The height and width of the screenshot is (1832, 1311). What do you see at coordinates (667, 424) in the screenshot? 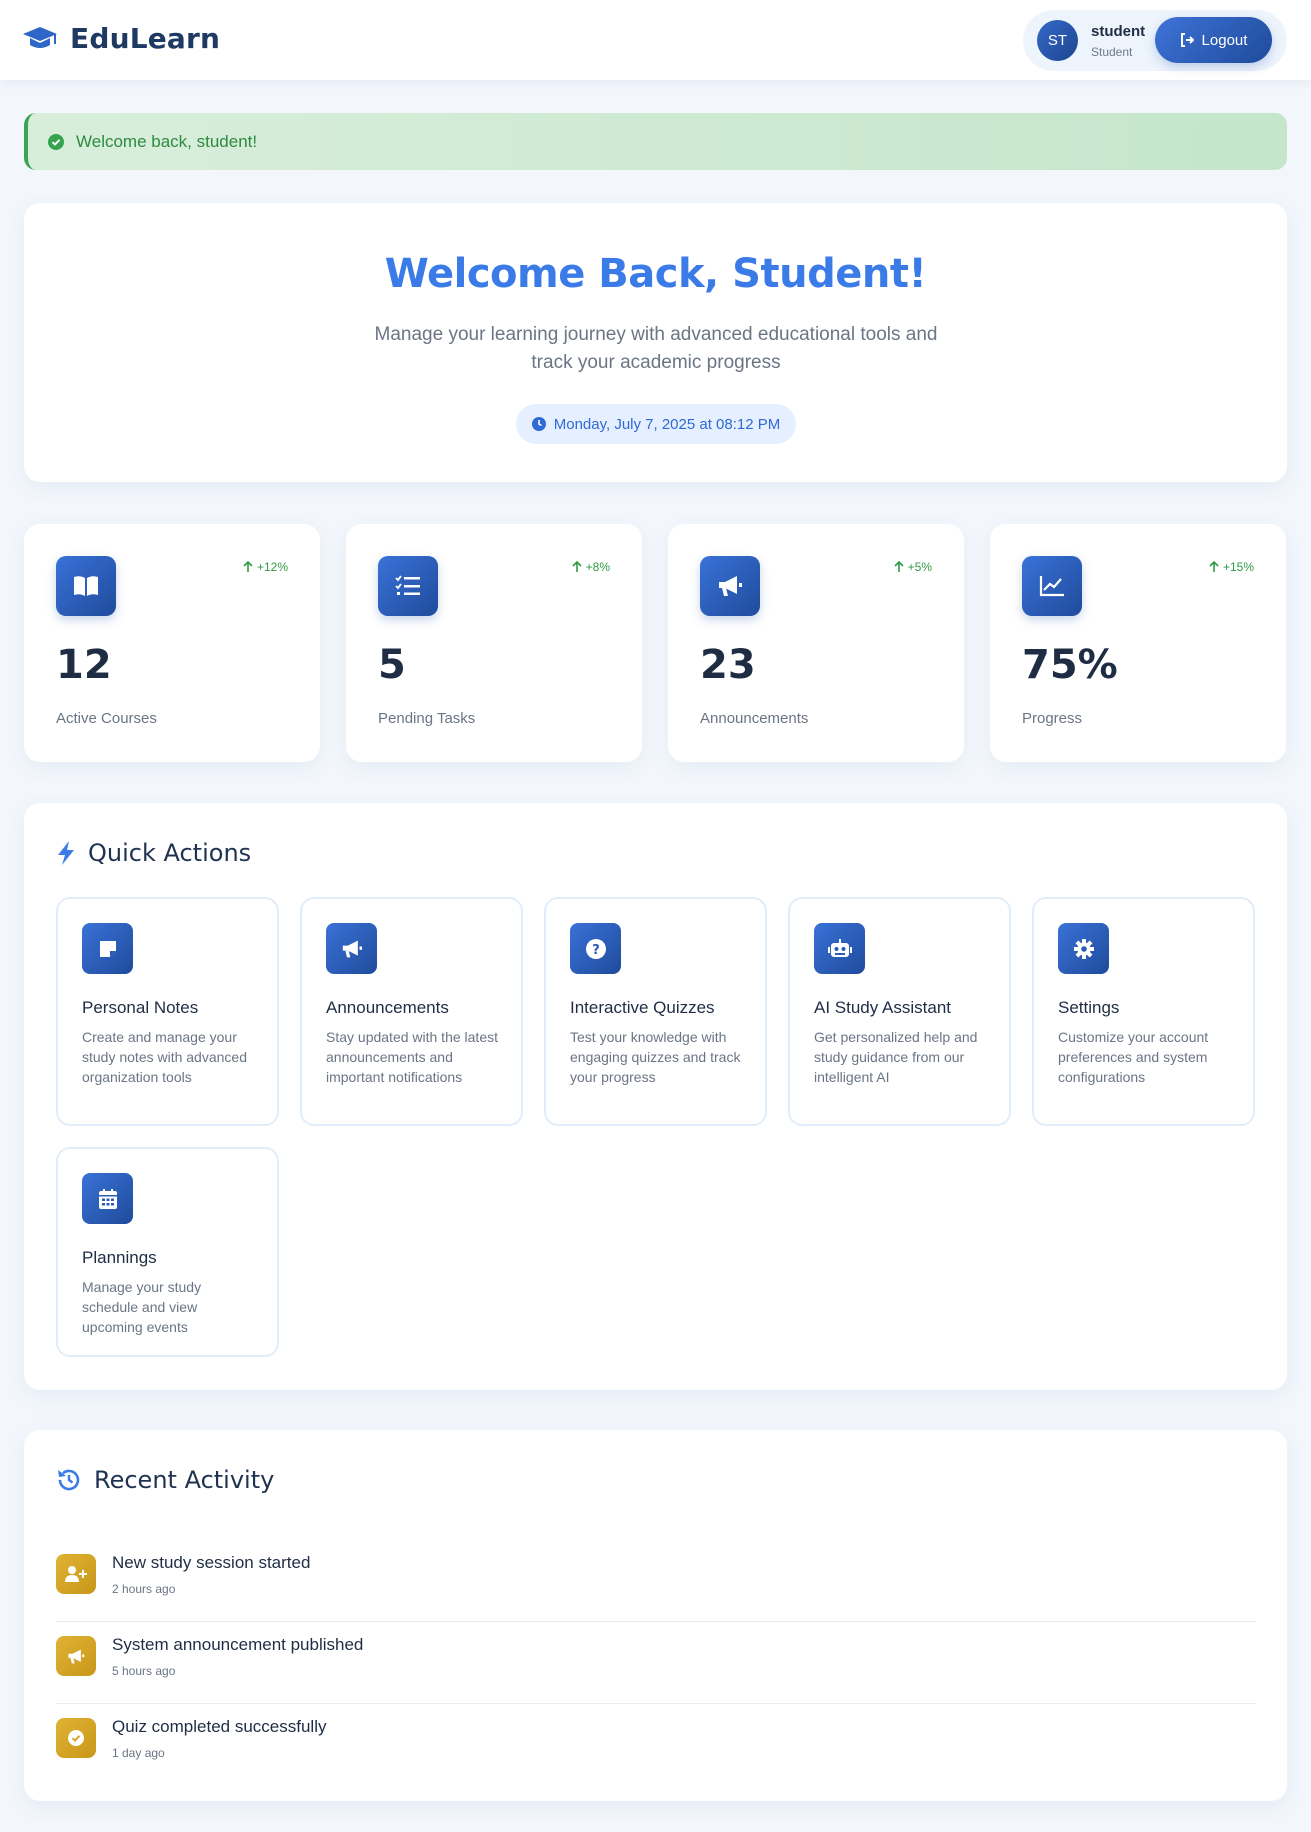
I see `date-text: Monday, July 7, 2025 at 08:12 PM` at bounding box center [667, 424].